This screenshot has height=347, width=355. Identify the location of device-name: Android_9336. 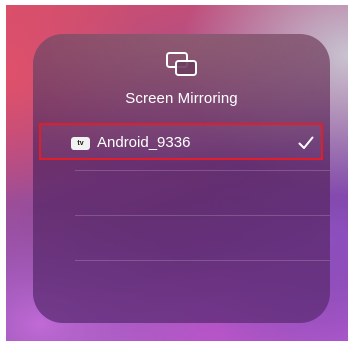
(144, 142).